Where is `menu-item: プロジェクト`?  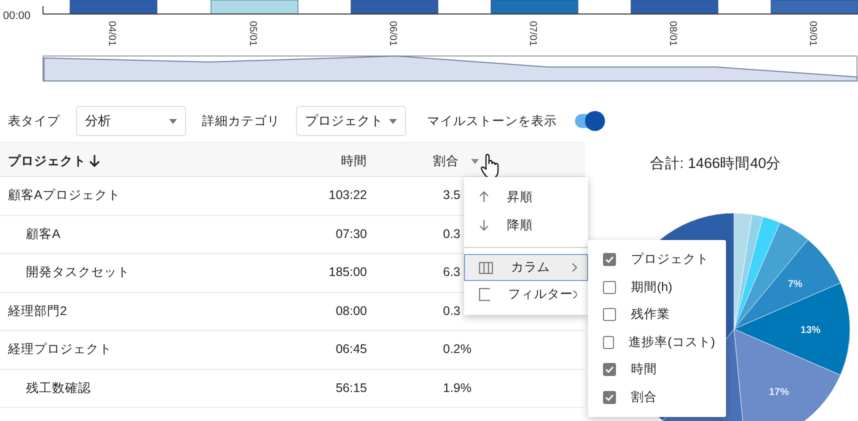
menu-item: プロジェクト is located at coordinates (657, 260).